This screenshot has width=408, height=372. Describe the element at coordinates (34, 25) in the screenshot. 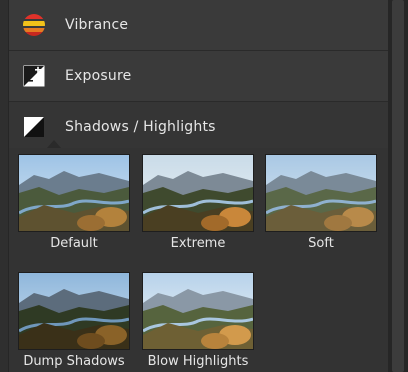

I see `vibrance-icon` at that location.